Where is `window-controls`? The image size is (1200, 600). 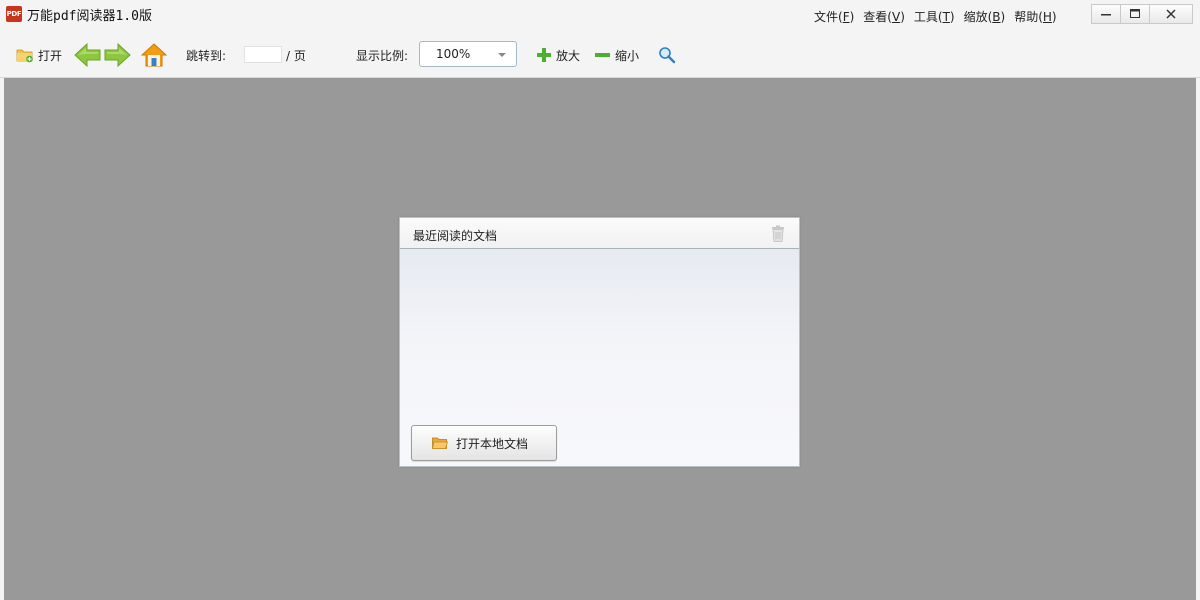 window-controls is located at coordinates (1142, 14).